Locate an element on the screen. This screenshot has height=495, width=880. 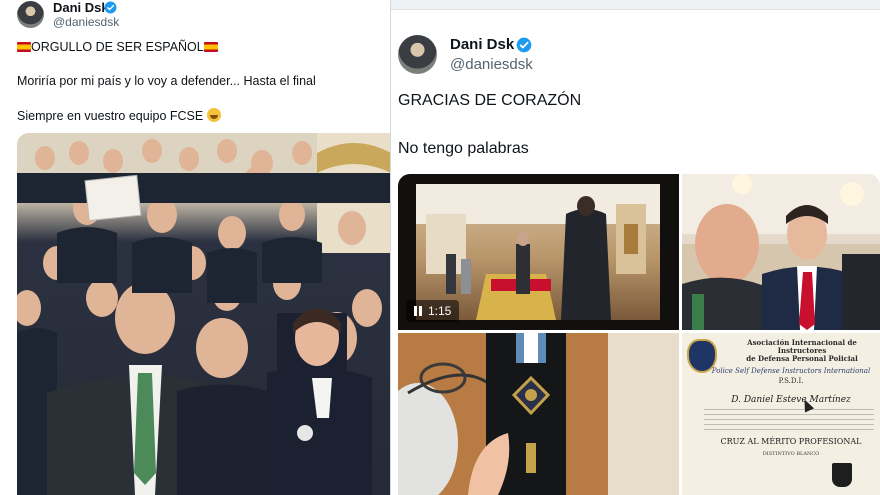
selfie-photo-art is located at coordinates (781, 252).